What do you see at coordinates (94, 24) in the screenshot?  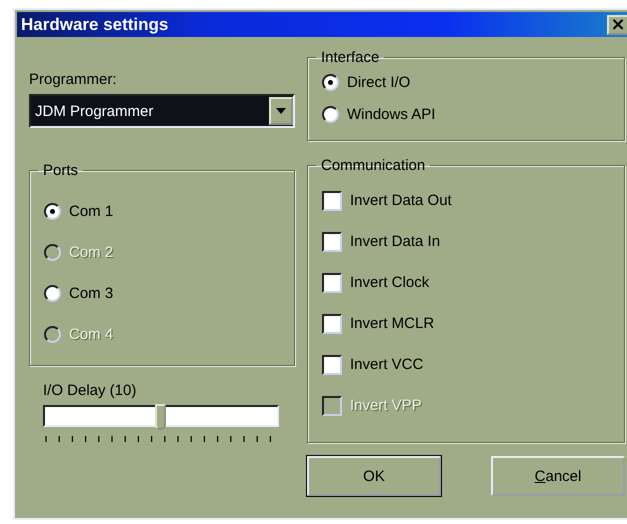 I see `window-title: Hardware settings` at bounding box center [94, 24].